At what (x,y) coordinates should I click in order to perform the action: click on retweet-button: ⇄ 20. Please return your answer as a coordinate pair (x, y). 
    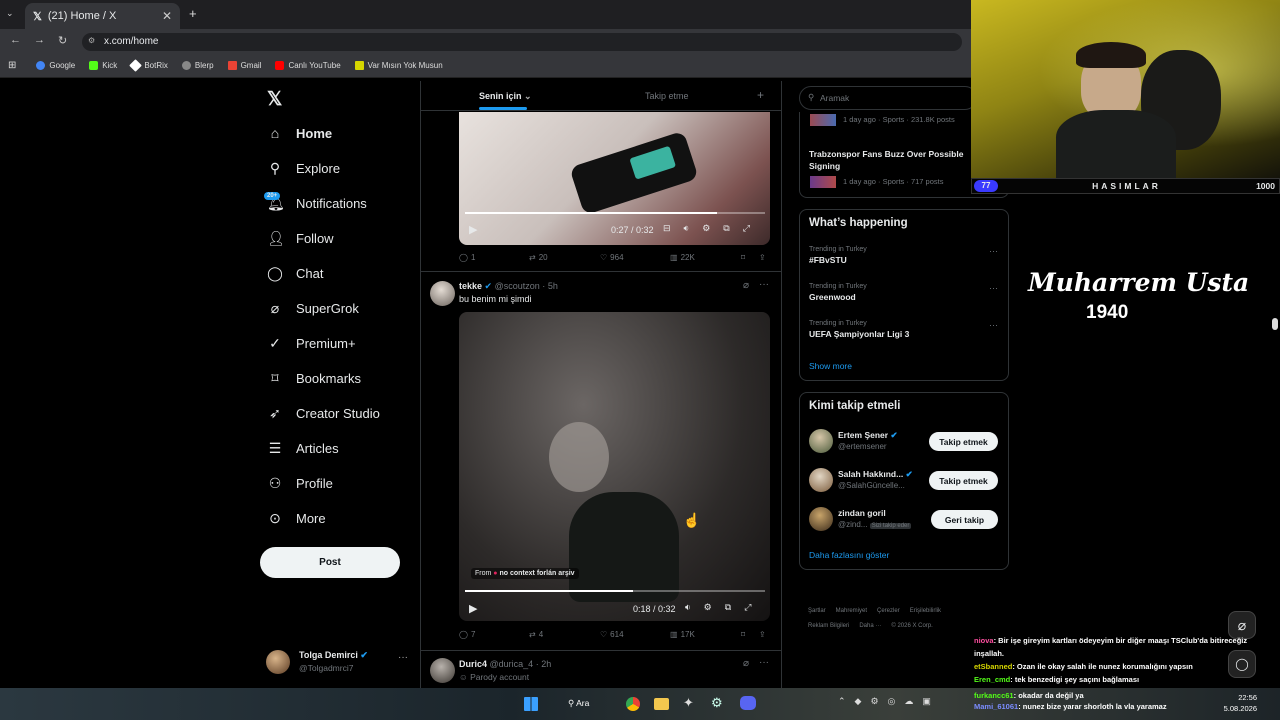
    Looking at the image, I should click on (538, 257).